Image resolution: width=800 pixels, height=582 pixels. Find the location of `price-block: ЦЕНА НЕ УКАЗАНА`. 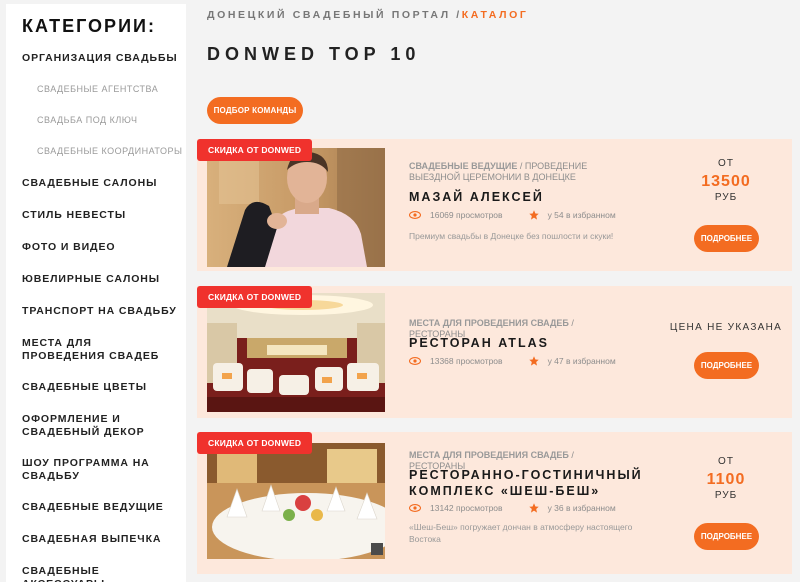

price-block: ЦЕНА НЕ УКАЗАНА is located at coordinates (726, 327).